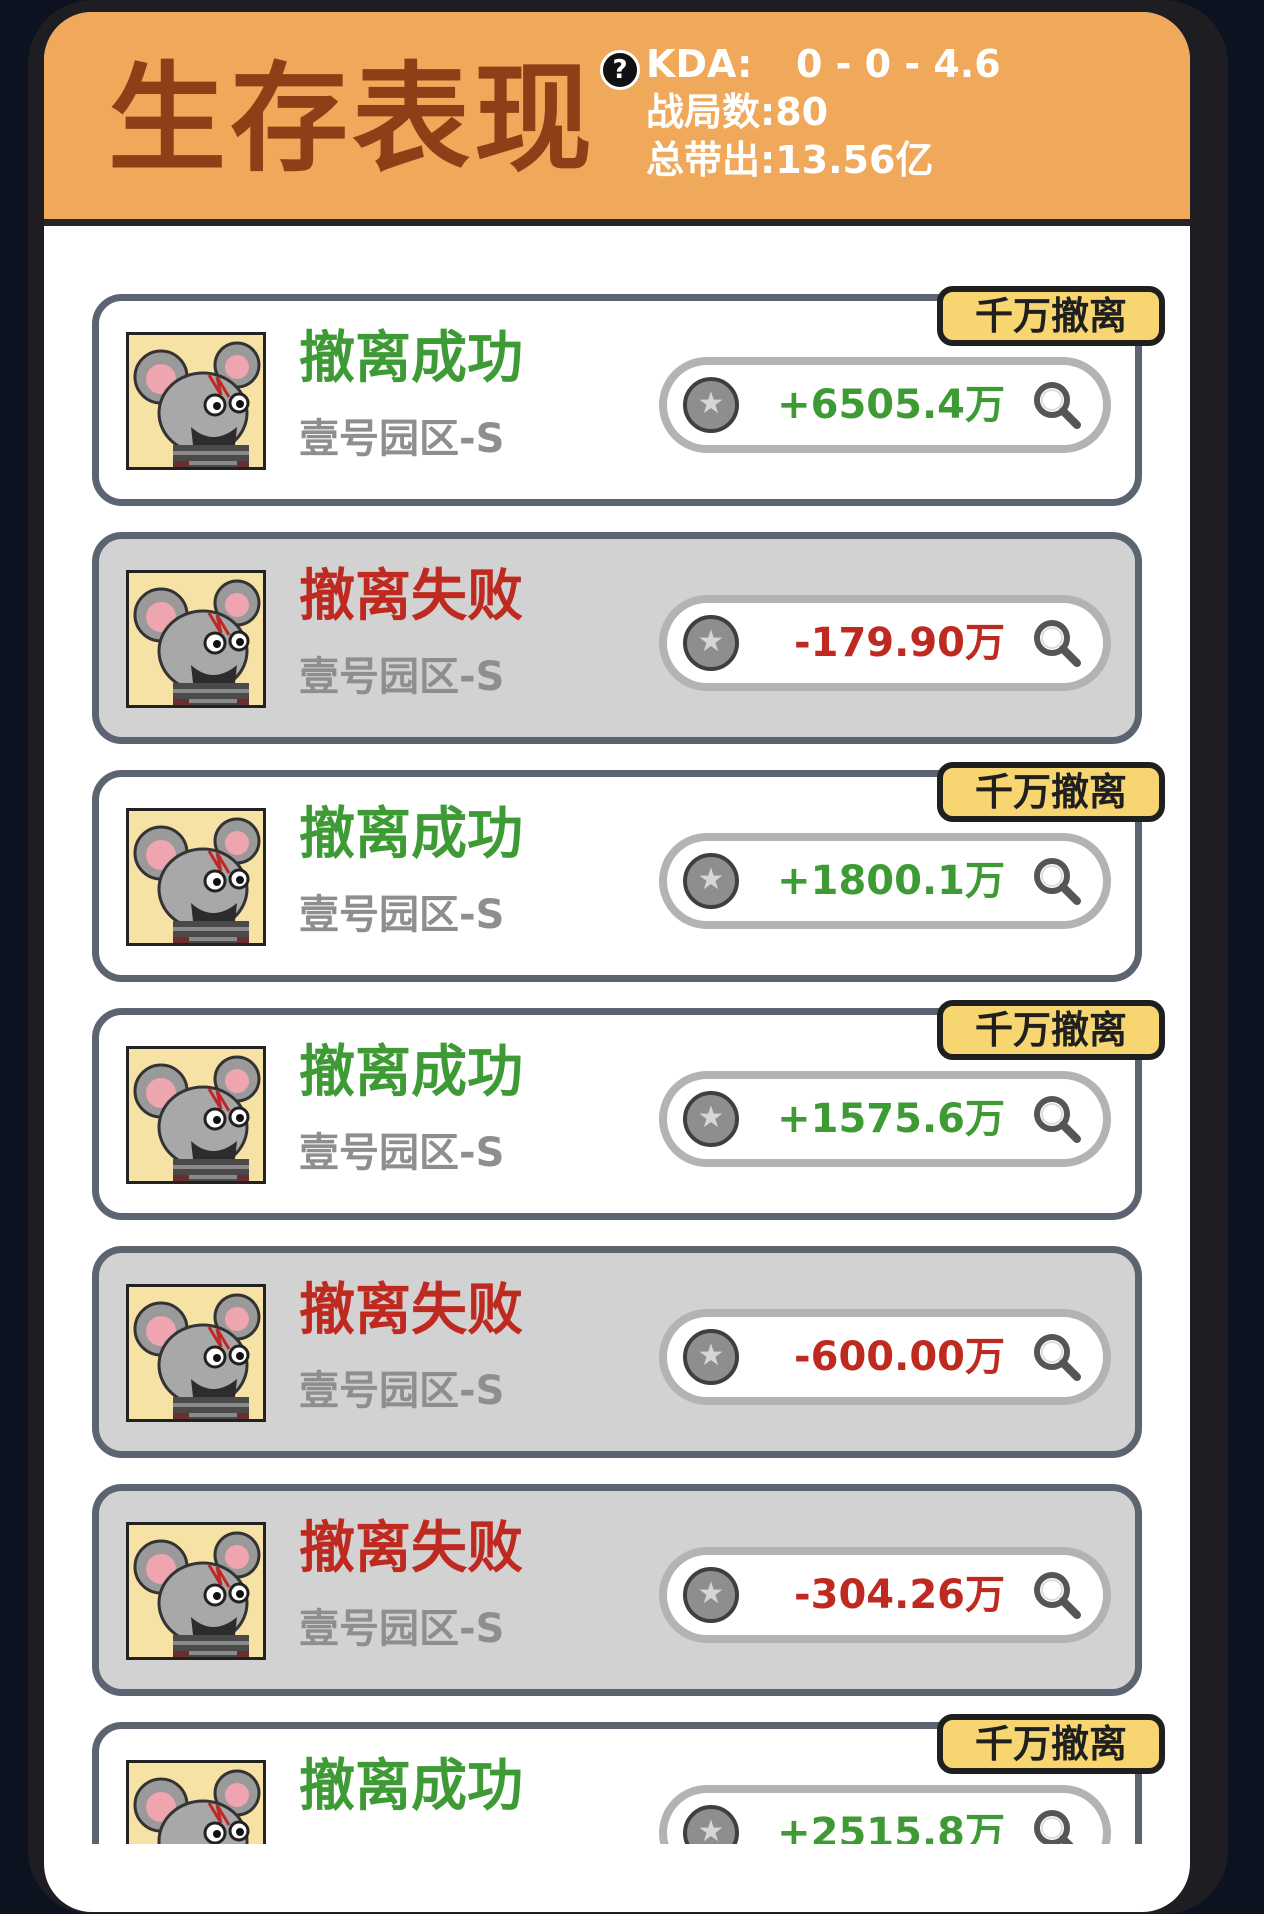 The width and height of the screenshot is (1264, 1914). I want to click on stat-total-extracted: 总带出: 13.56亿, so click(823, 160).